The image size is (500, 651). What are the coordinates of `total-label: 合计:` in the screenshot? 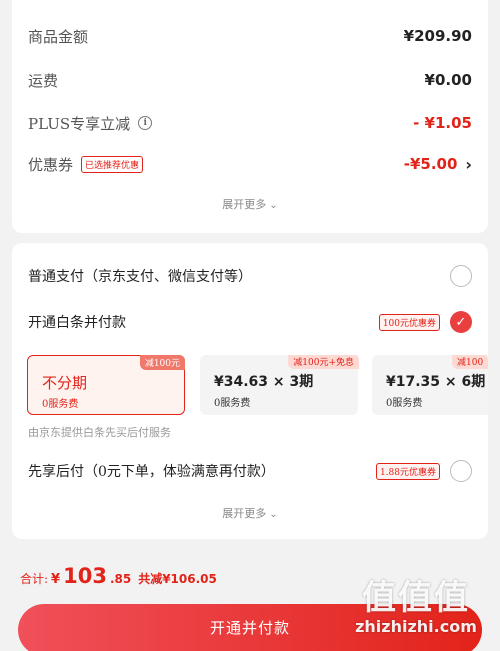 It's located at (34, 579).